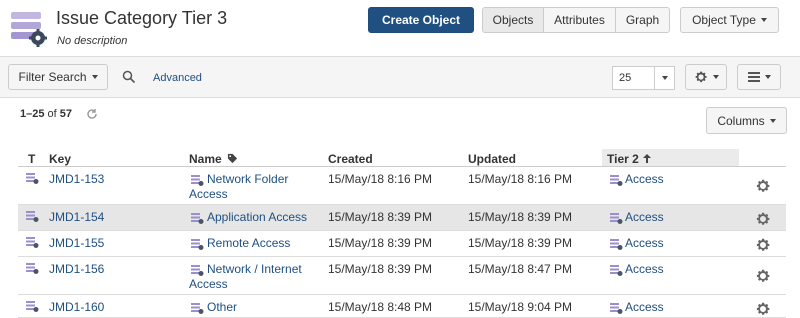  What do you see at coordinates (177, 78) in the screenshot?
I see `advanced-search-link: Advanced` at bounding box center [177, 78].